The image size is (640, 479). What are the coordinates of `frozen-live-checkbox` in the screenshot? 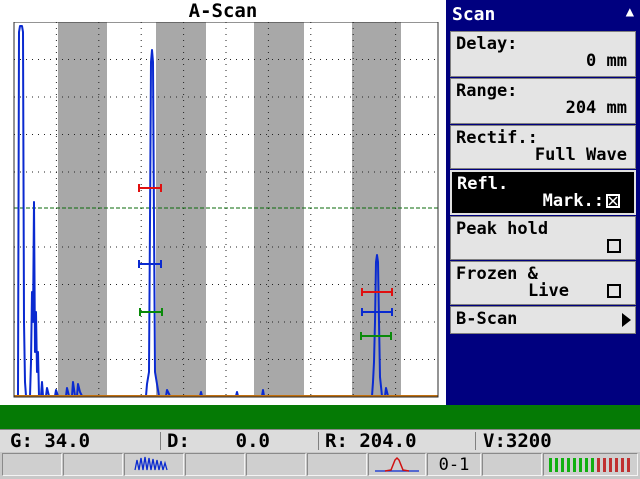 It's located at (614, 291).